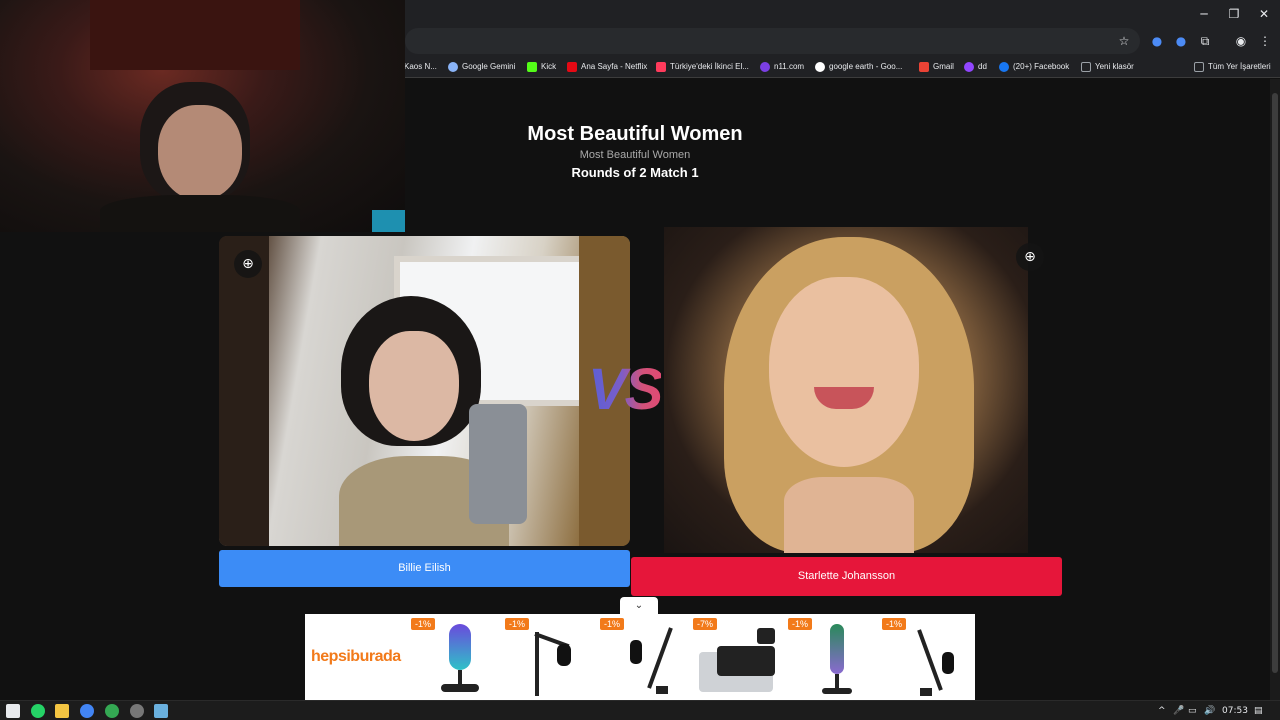 Image resolution: width=1280 pixels, height=720 pixels. I want to click on ad-product: -7%, so click(736, 658).